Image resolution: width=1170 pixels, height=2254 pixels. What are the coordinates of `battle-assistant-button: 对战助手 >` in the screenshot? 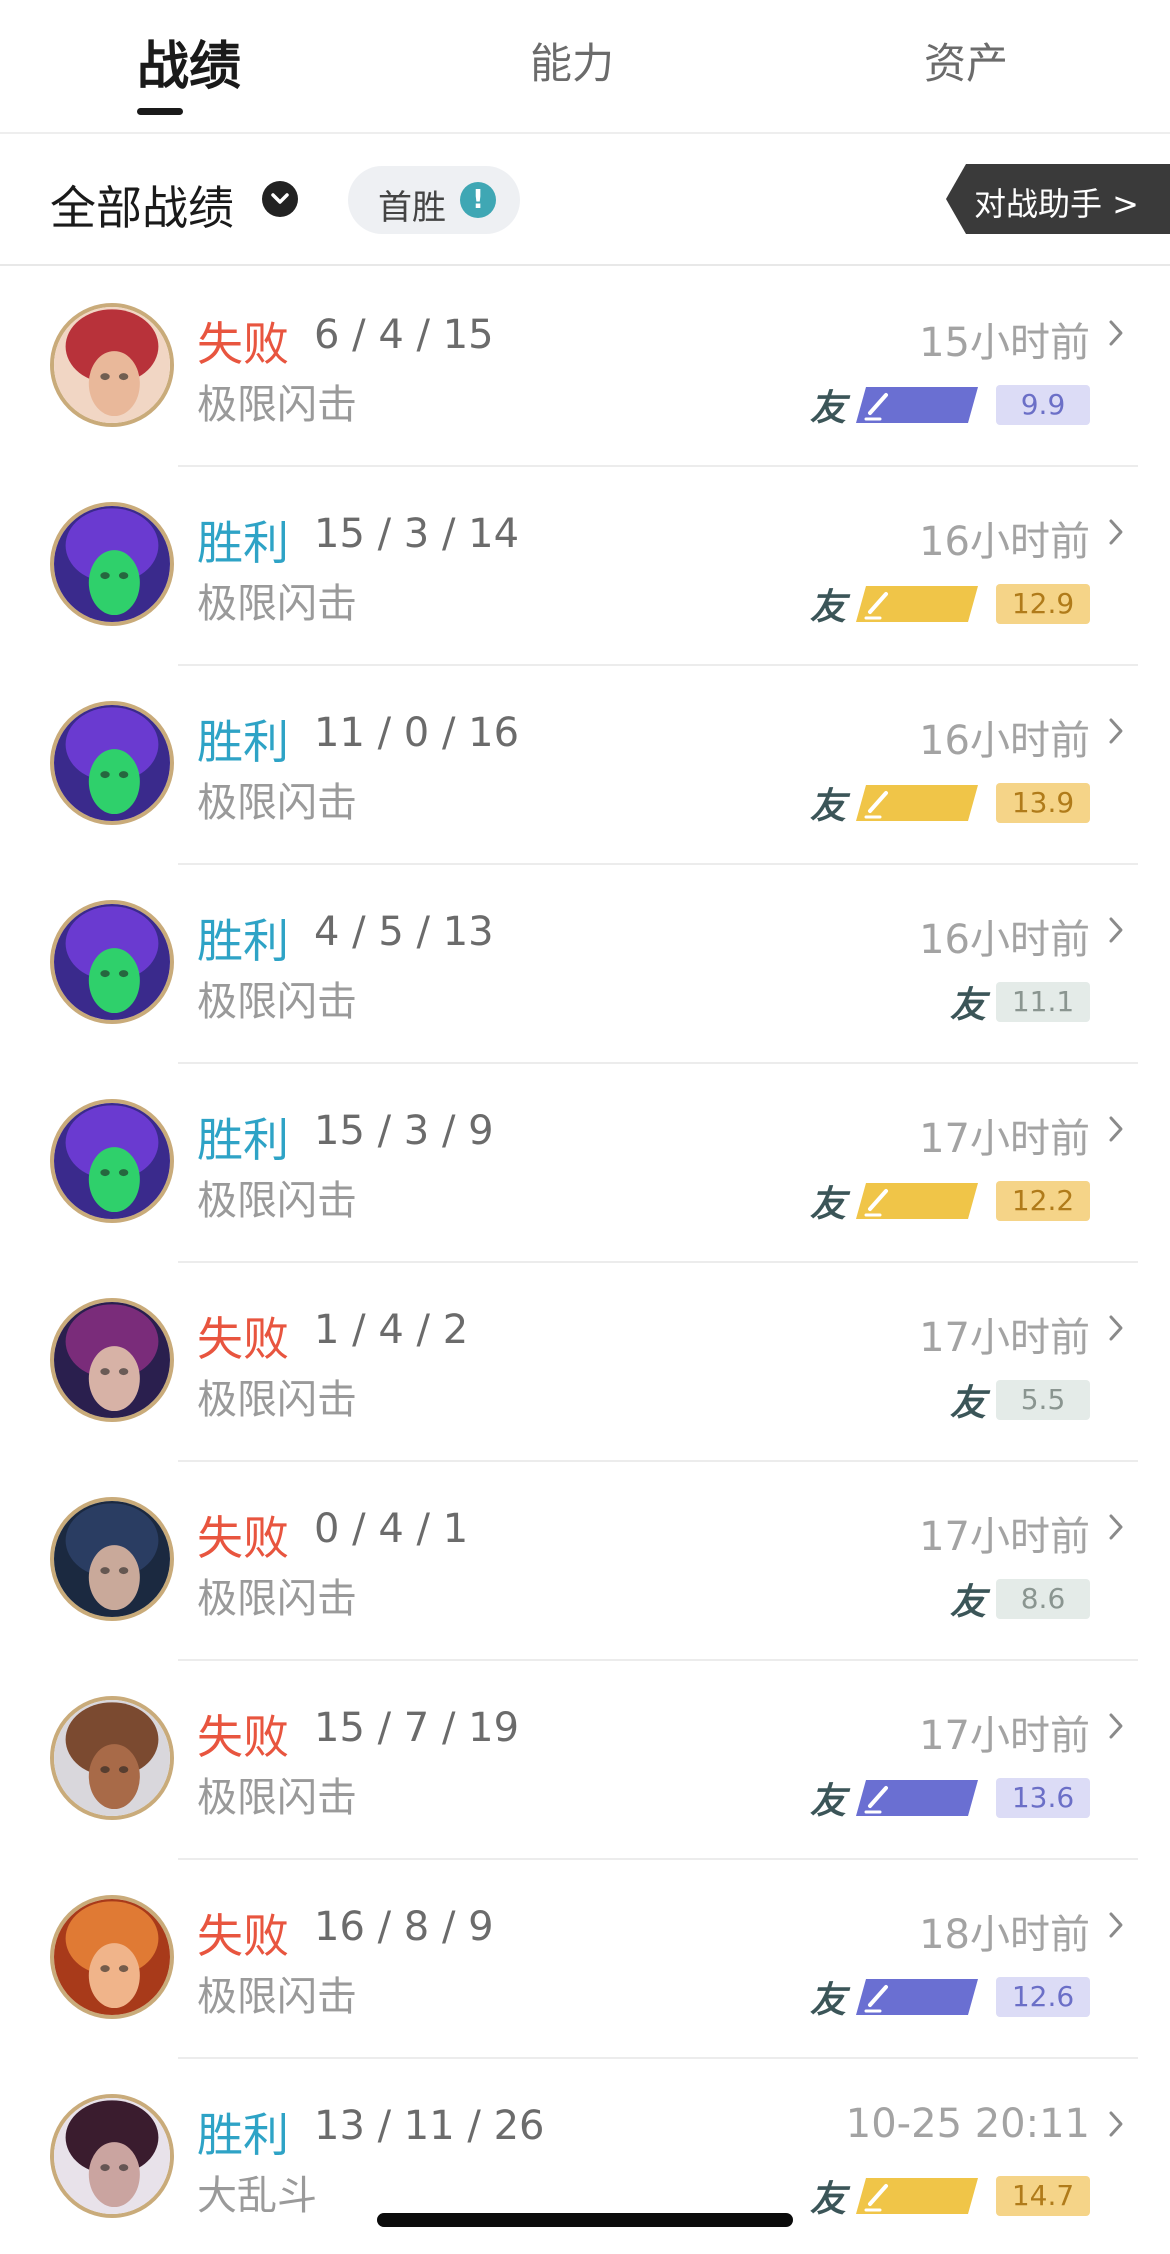 It's located at (1058, 199).